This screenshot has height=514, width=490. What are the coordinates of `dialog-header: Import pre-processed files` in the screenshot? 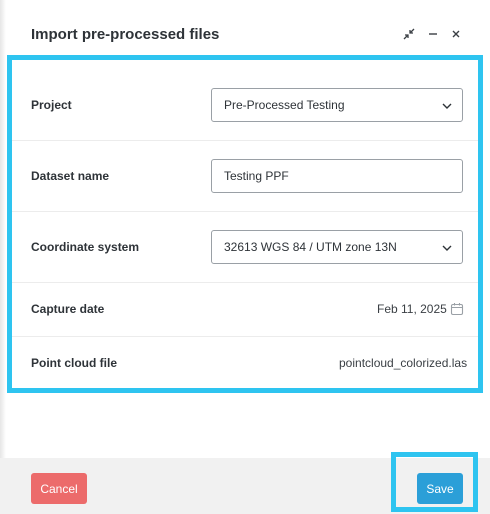 It's located at (245, 30).